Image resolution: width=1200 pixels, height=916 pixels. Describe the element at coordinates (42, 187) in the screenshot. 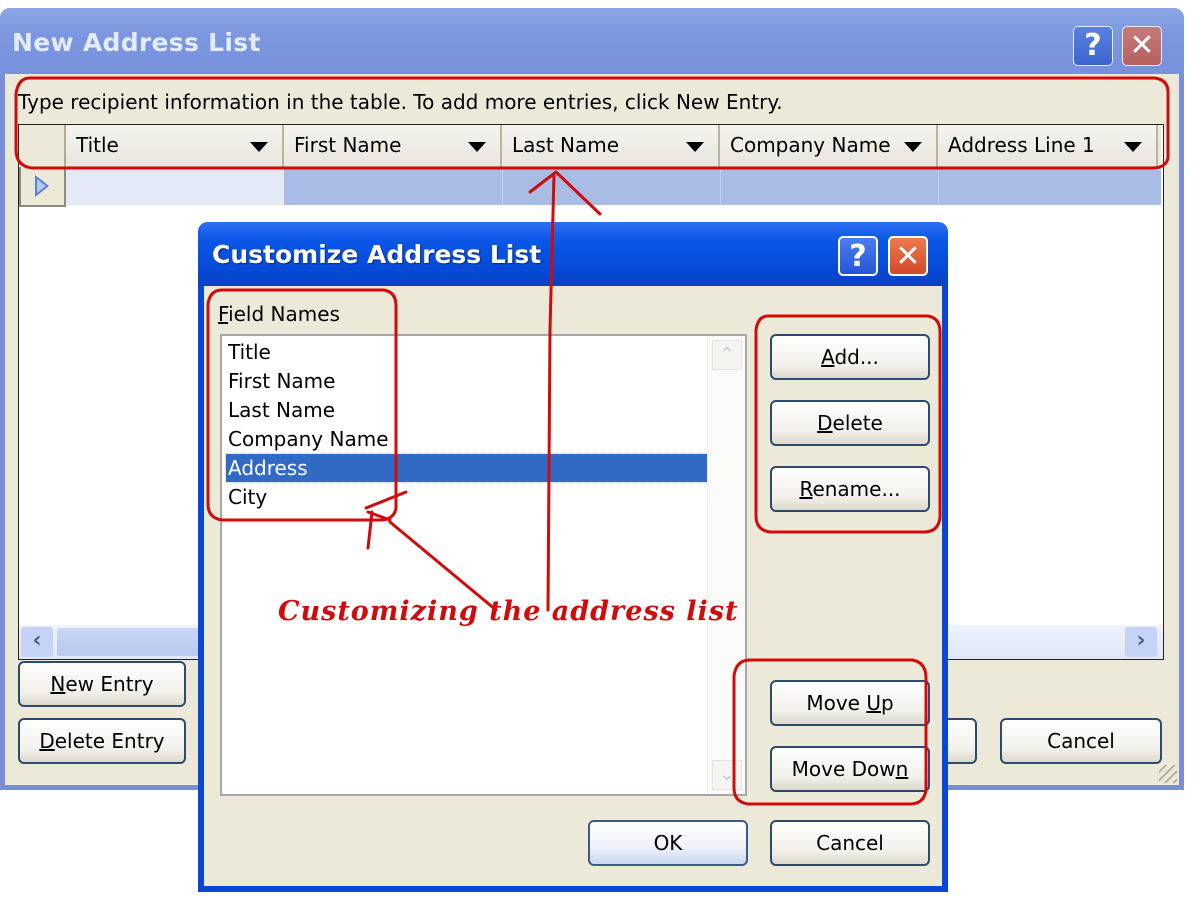

I see `row-selector` at that location.